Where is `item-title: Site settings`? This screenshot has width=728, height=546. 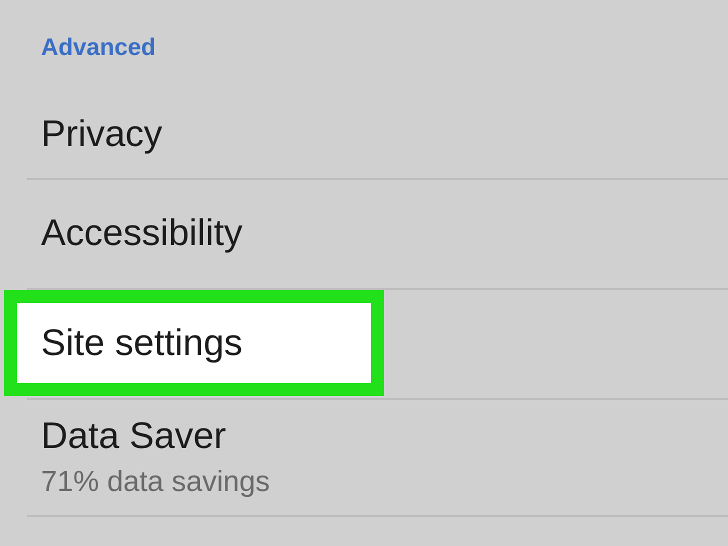 item-title: Site settings is located at coordinates (142, 342).